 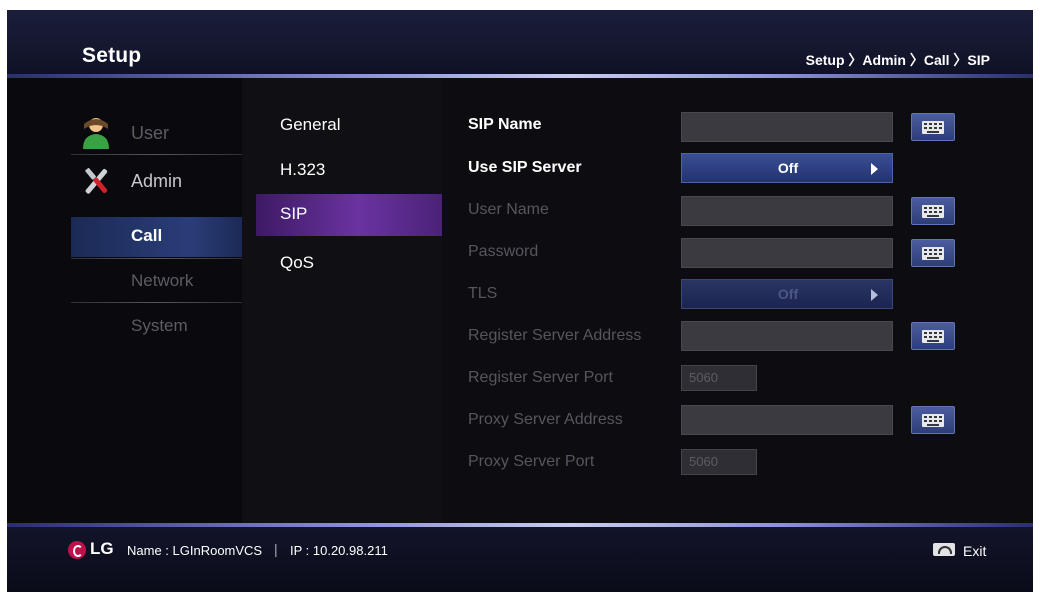 What do you see at coordinates (77, 550) in the screenshot?
I see `lg-logo-icon` at bounding box center [77, 550].